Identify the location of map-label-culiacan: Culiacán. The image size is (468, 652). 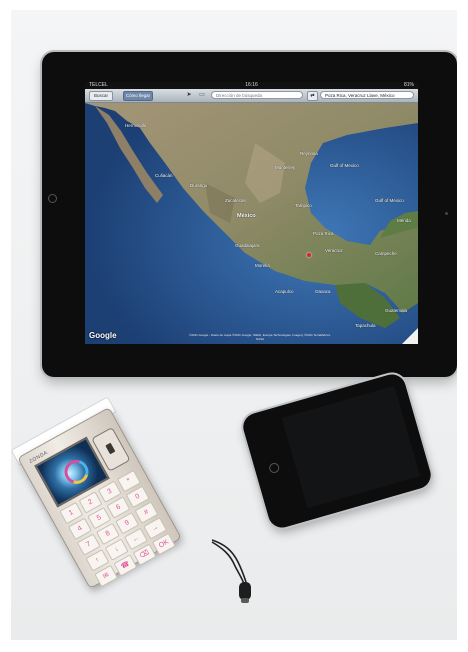
(164, 175).